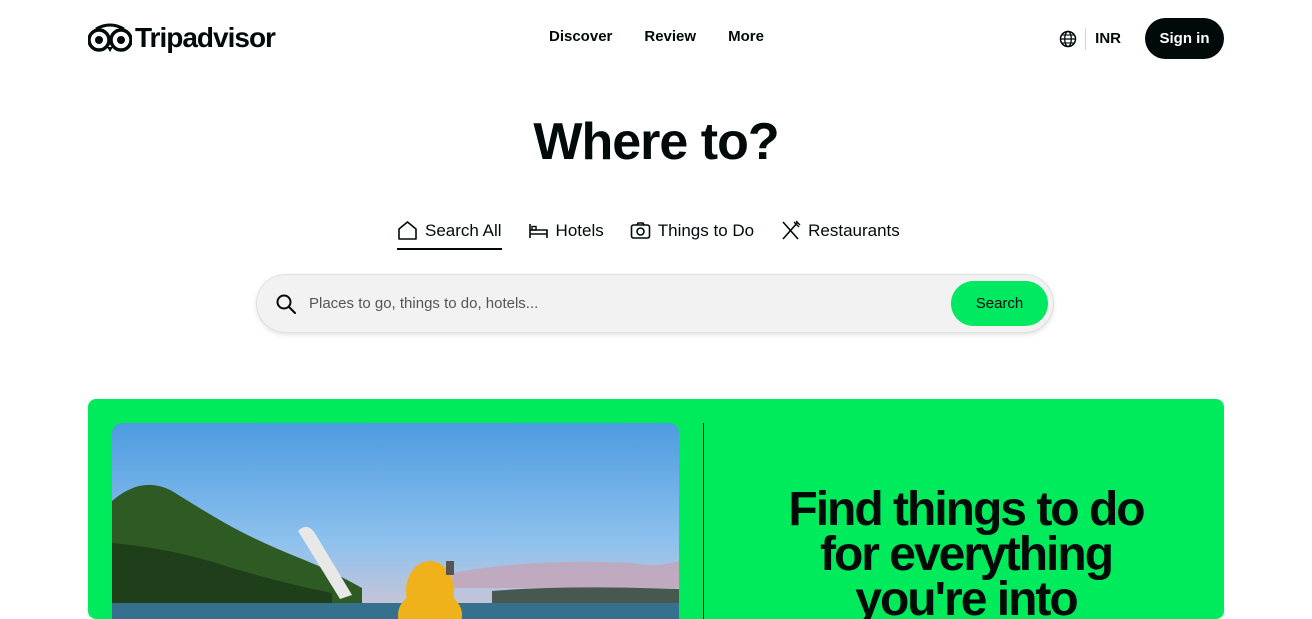 The width and height of the screenshot is (1312, 619). I want to click on logo-text: Tripadvisor, so click(205, 37).